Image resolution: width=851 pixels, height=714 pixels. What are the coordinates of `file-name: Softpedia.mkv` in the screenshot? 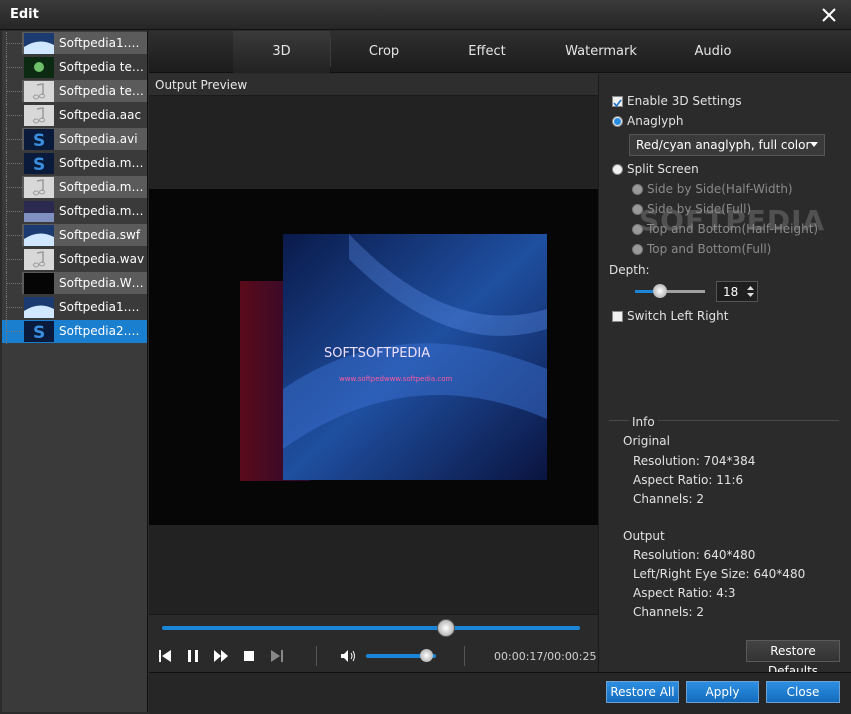 It's located at (102, 163).